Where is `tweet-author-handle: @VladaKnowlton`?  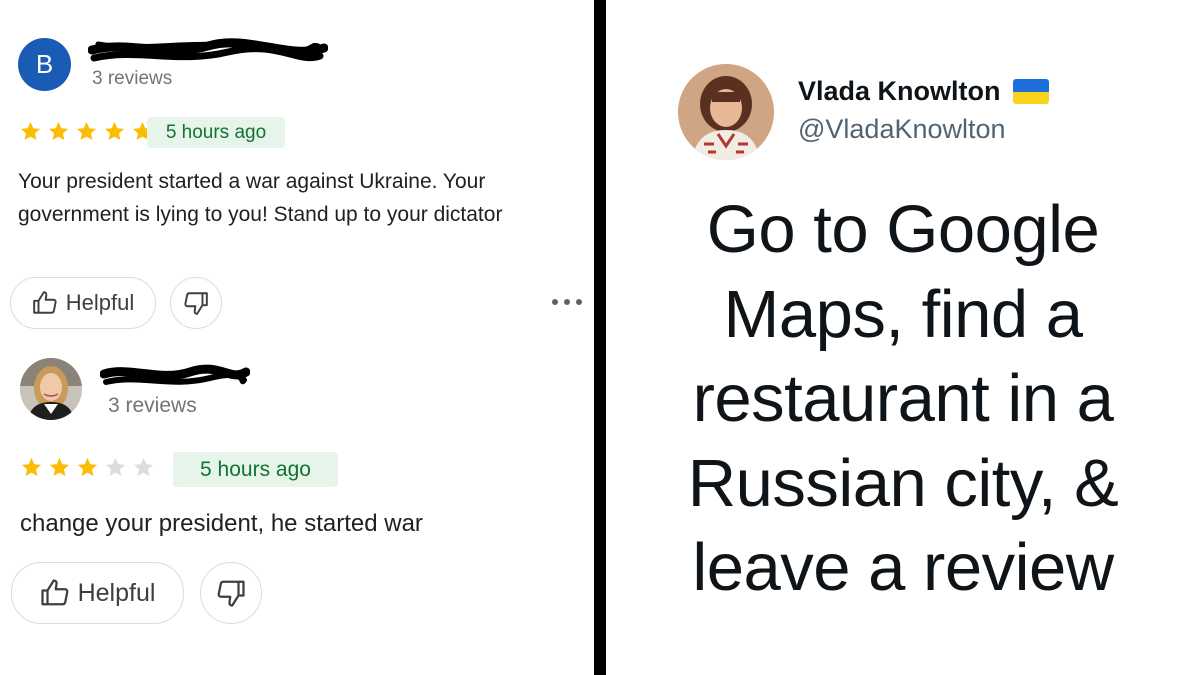 tweet-author-handle: @VladaKnowlton is located at coordinates (902, 129).